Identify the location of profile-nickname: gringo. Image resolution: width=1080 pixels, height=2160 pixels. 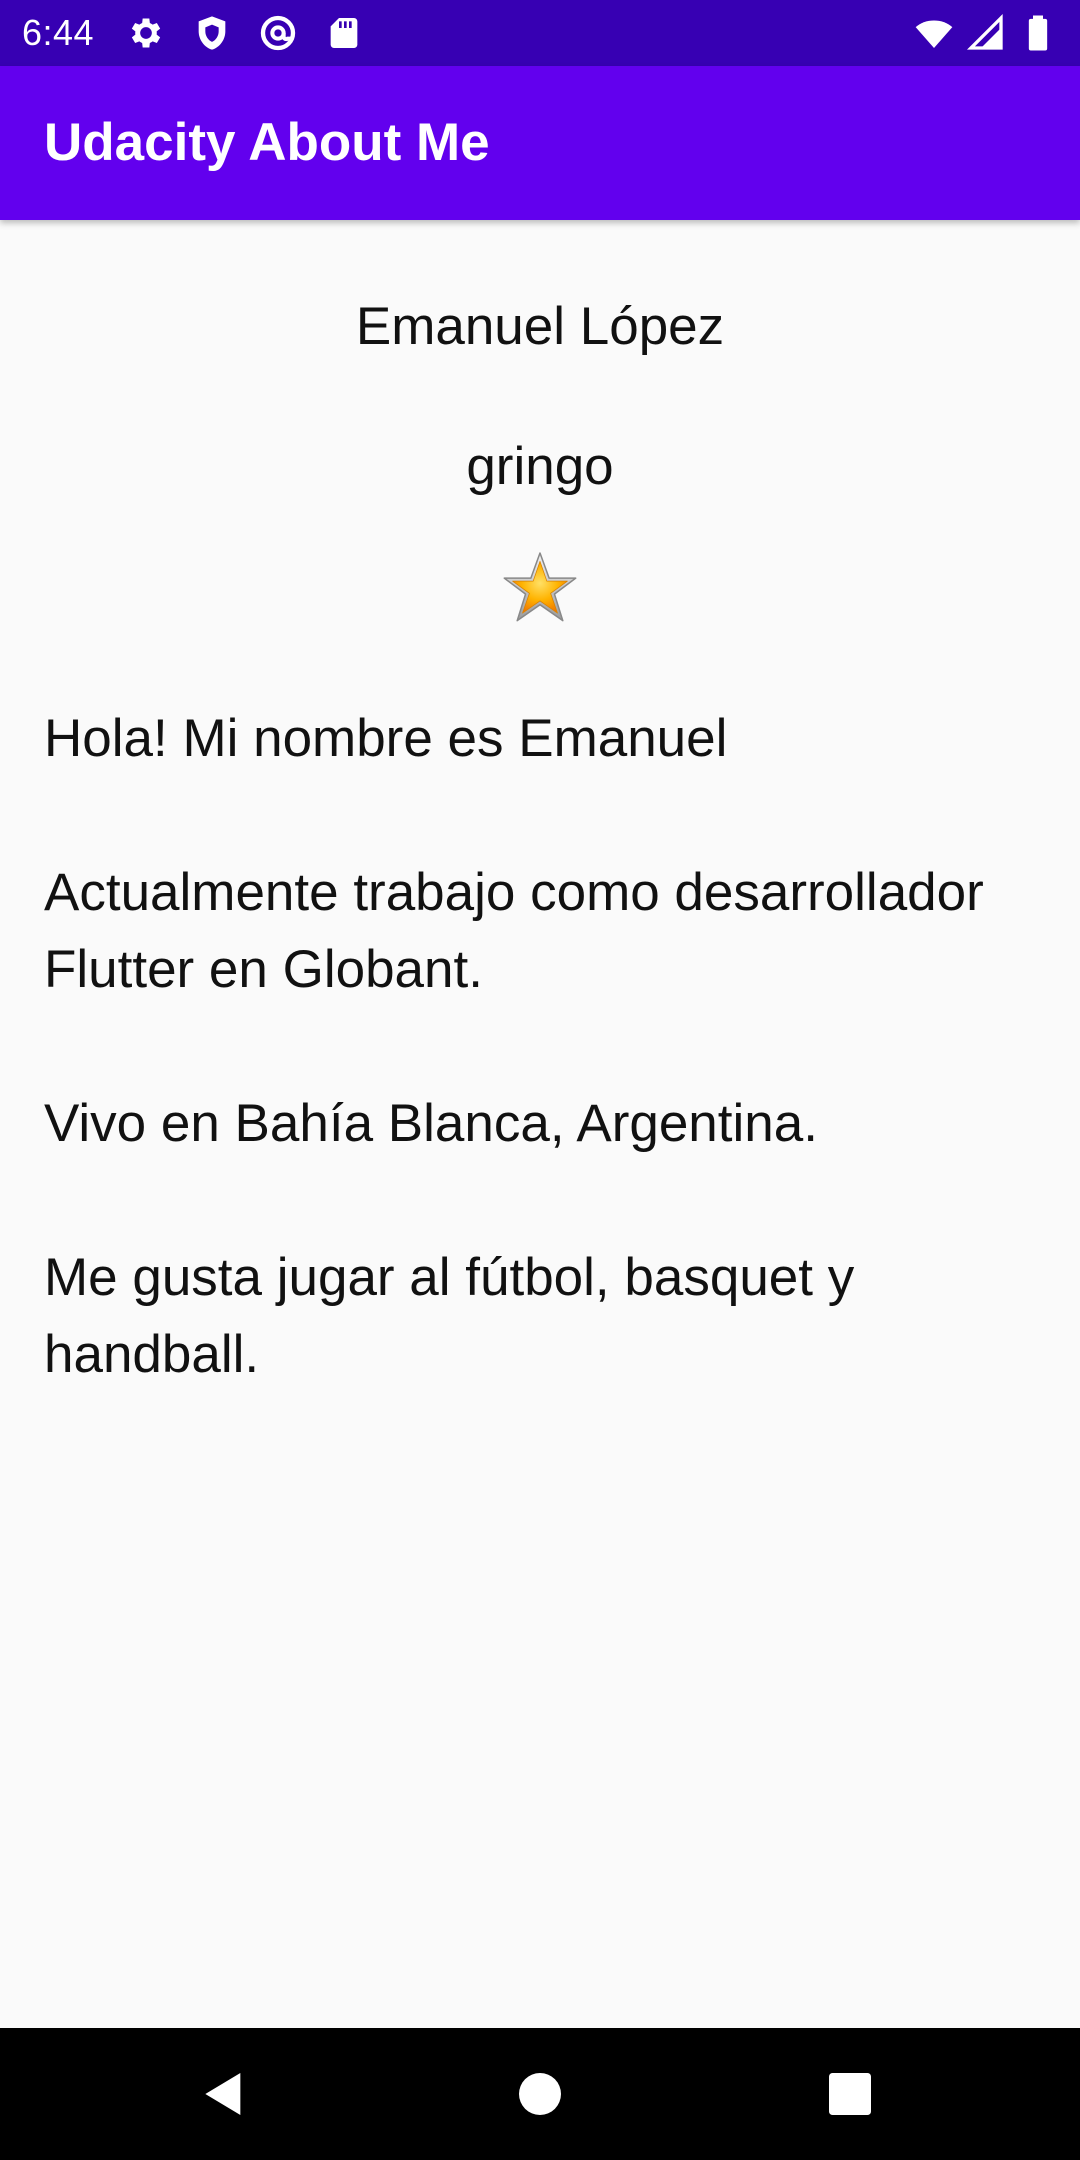
(540, 466).